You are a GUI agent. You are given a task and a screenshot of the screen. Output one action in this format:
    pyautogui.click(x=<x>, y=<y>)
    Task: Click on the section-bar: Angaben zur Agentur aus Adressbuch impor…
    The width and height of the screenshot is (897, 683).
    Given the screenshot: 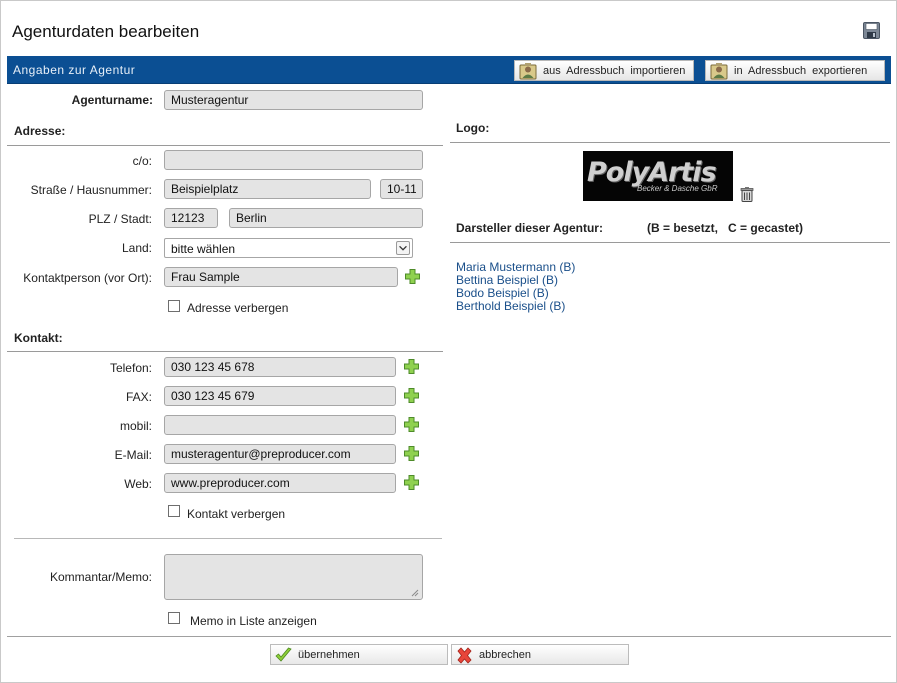 What is the action you would take?
    pyautogui.click(x=449, y=70)
    